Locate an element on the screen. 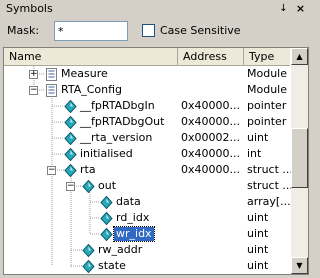  table-row: __rta_version 0x00002... uint is located at coordinates (147, 138).